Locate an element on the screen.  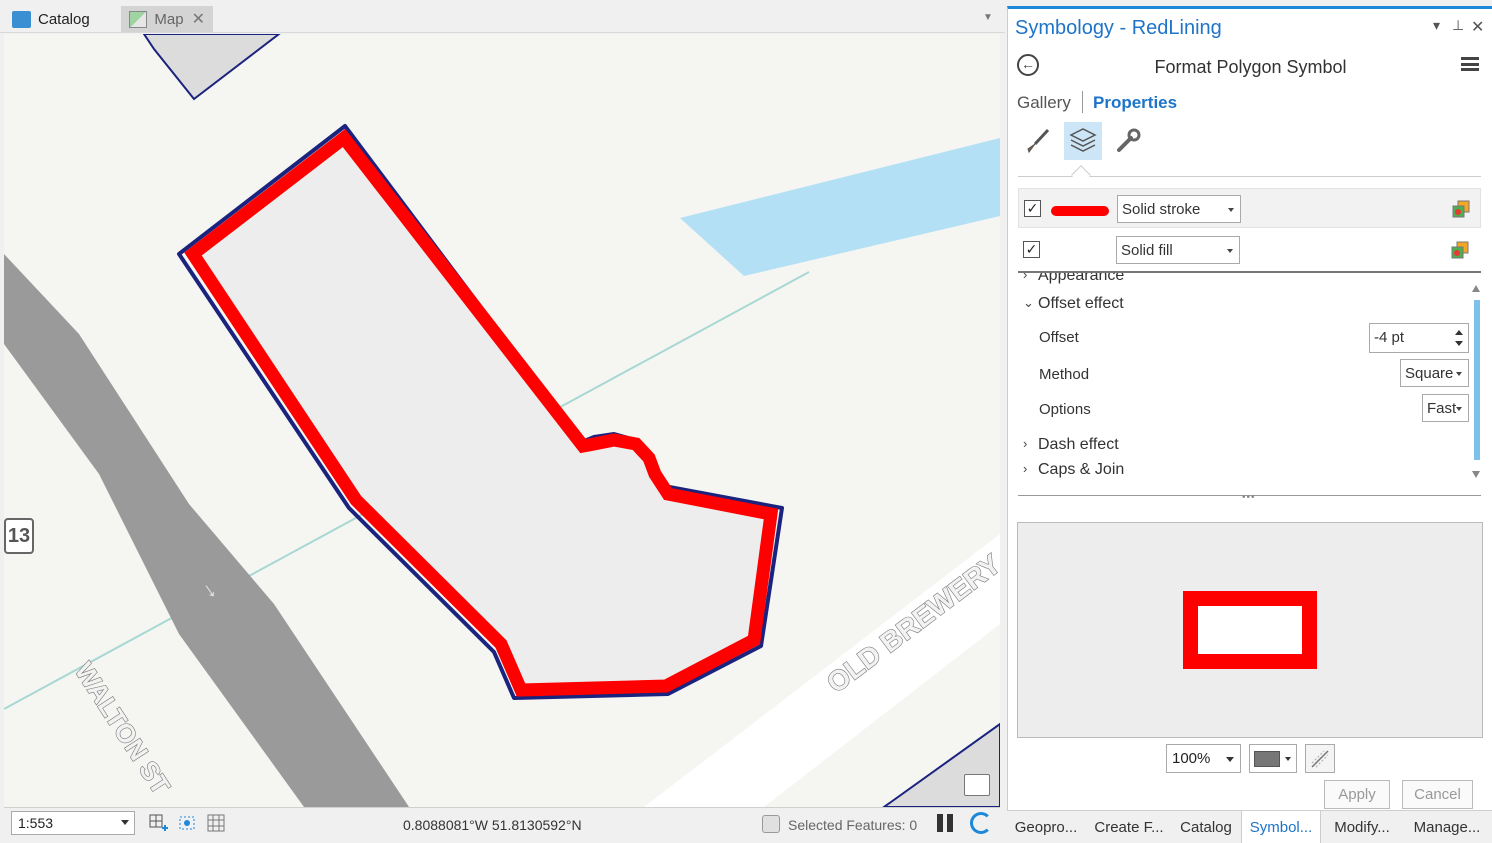
stepper-down-icon is located at coordinates (1459, 343).